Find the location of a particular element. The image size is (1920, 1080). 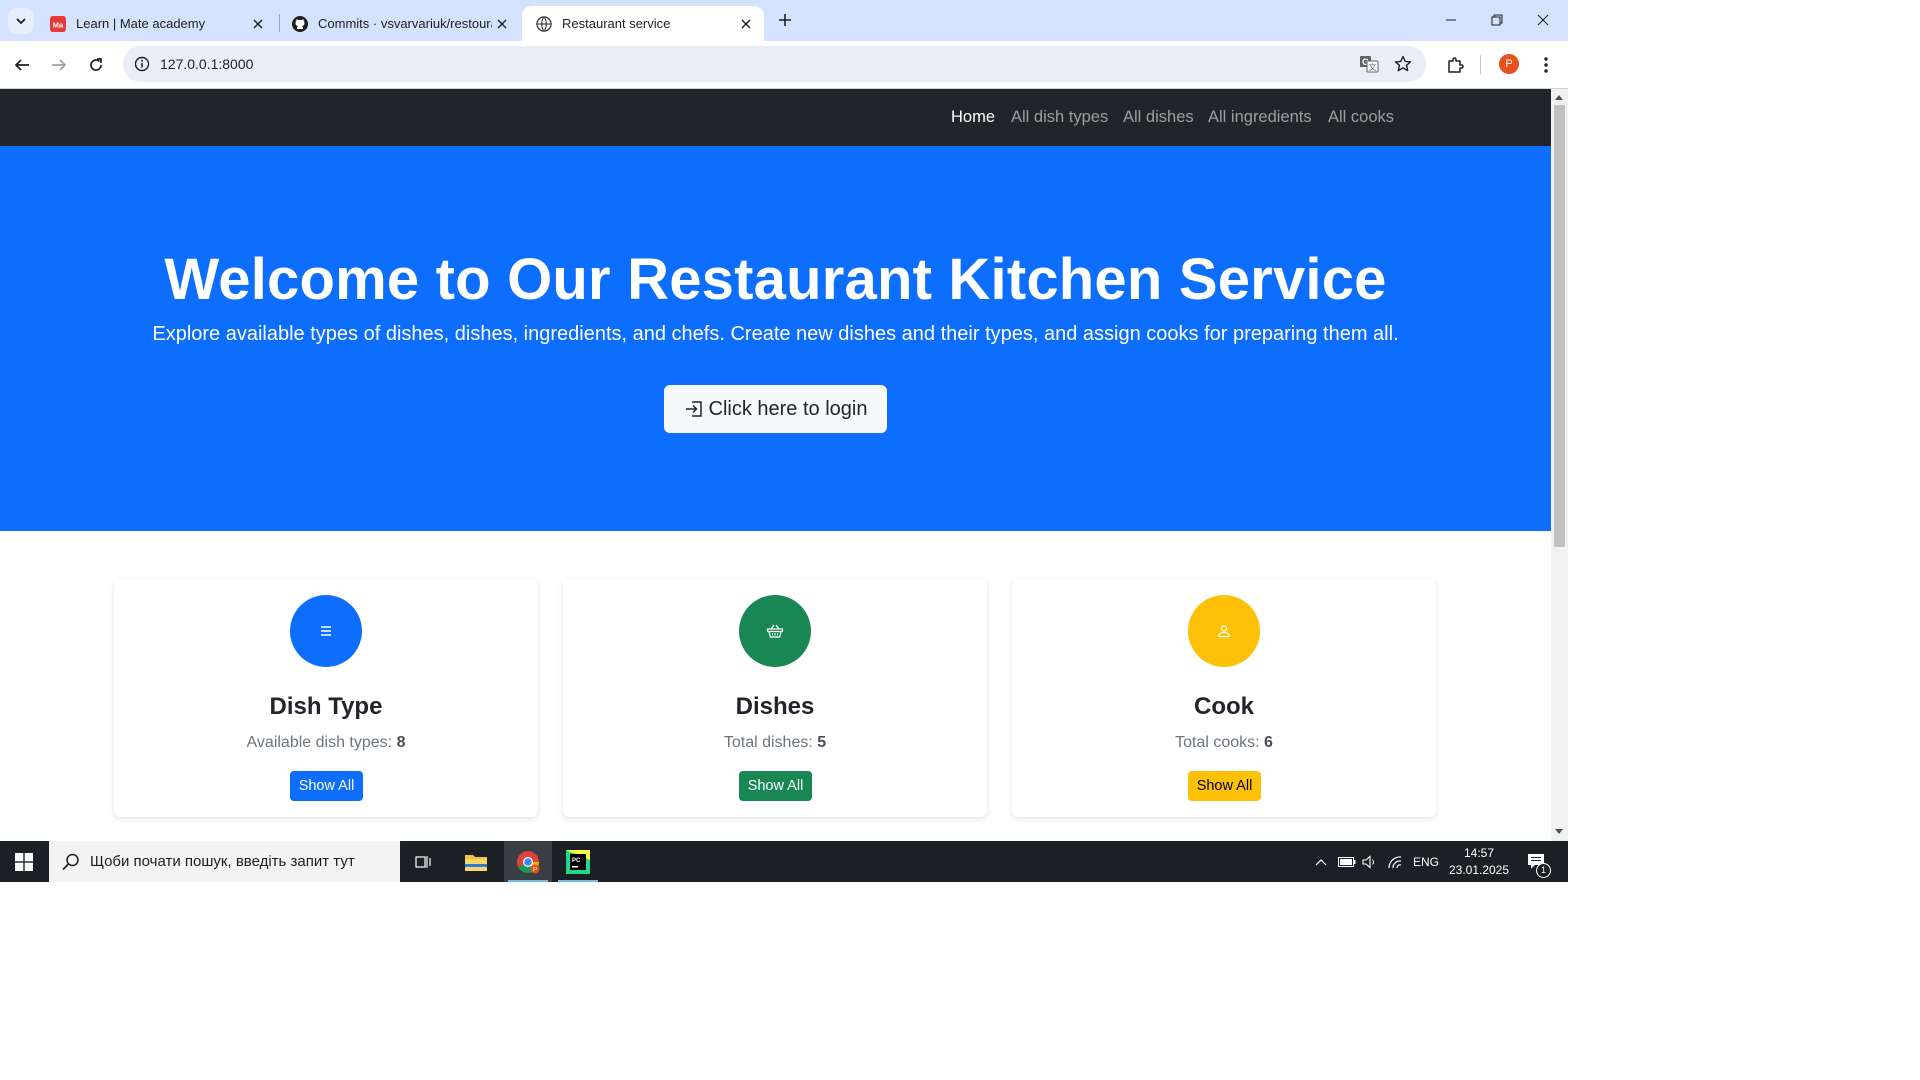

github-icon is located at coordinates (300, 23).